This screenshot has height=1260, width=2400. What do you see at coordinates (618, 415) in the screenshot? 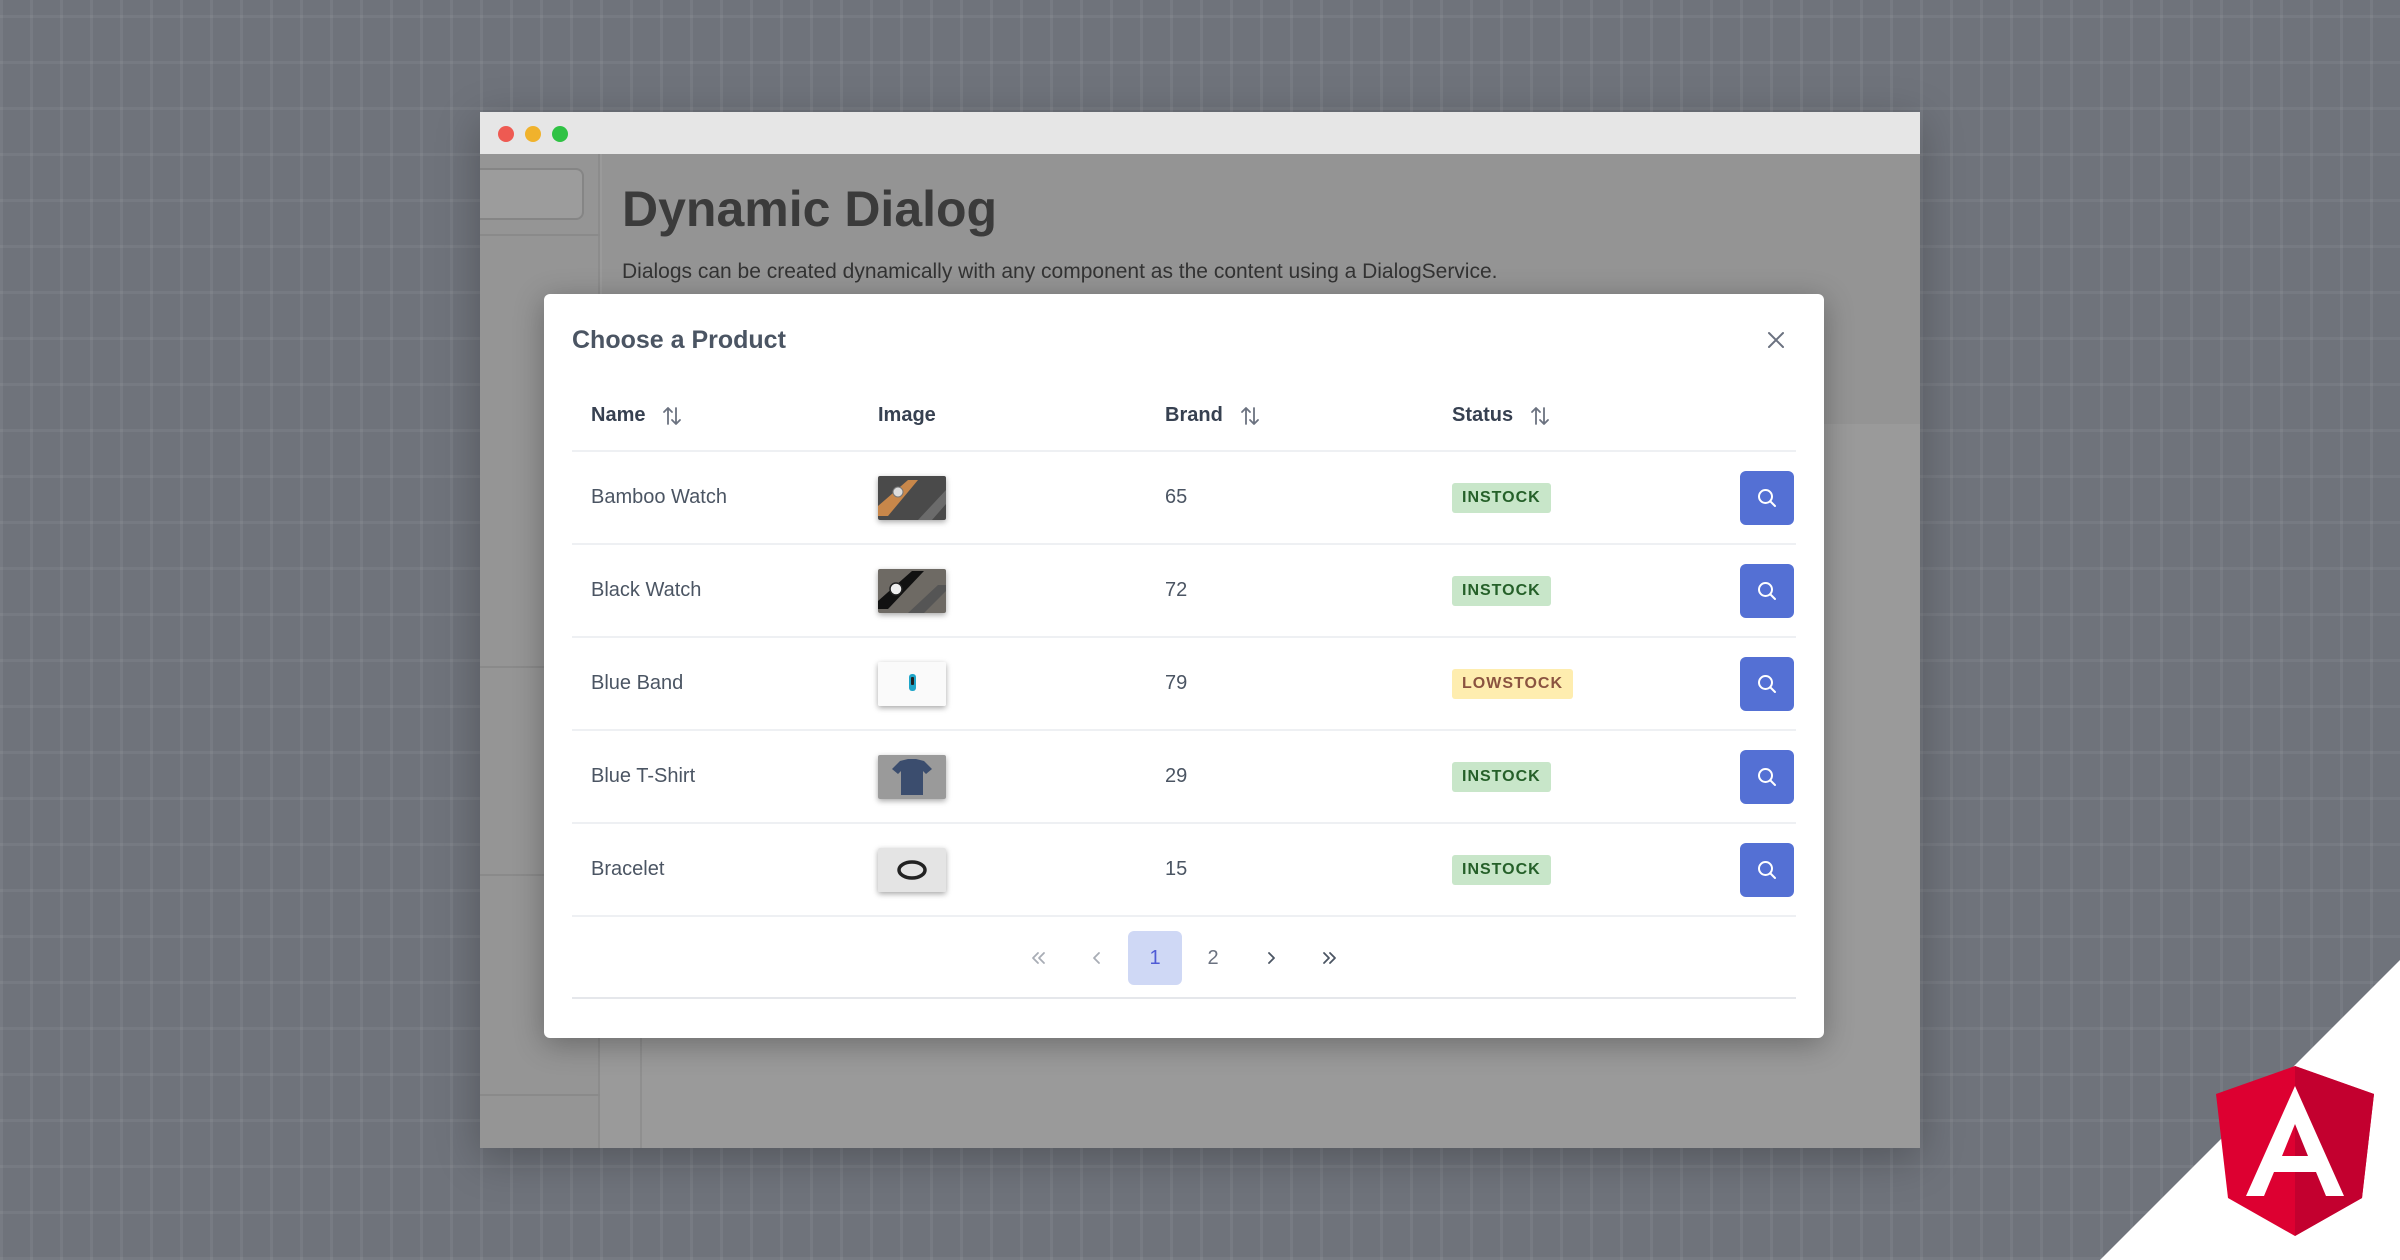
I see `column-label: Name` at bounding box center [618, 415].